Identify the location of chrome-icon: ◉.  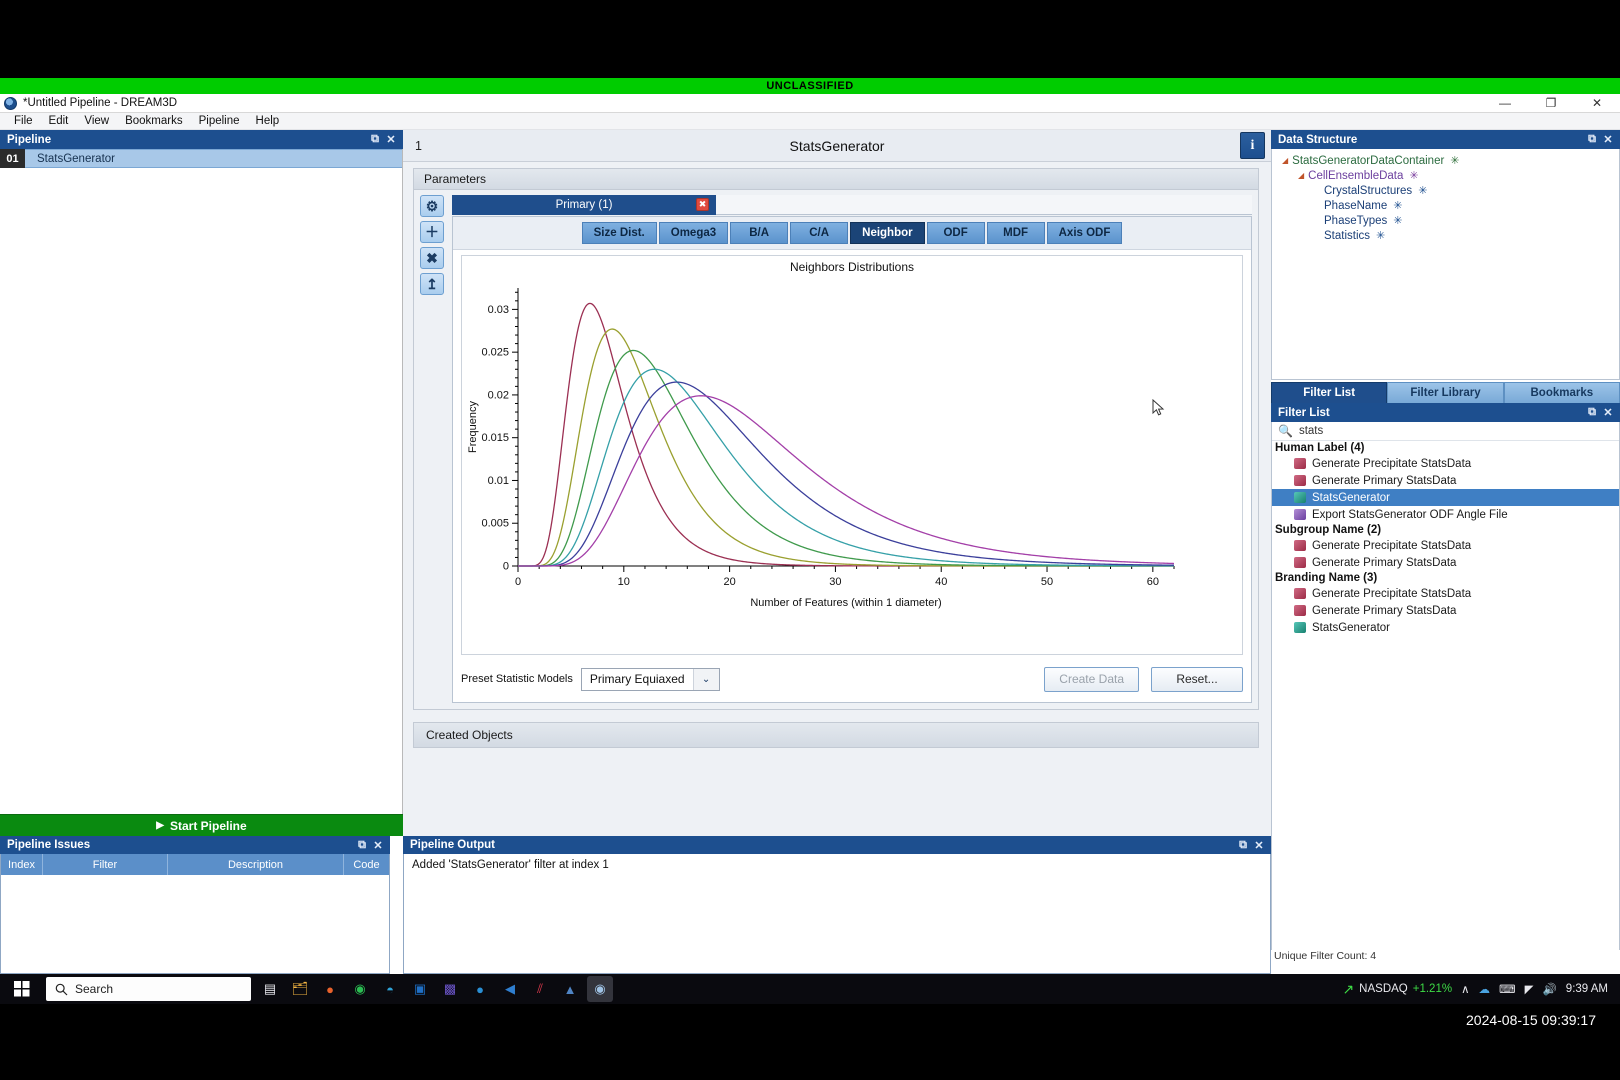
(360, 989).